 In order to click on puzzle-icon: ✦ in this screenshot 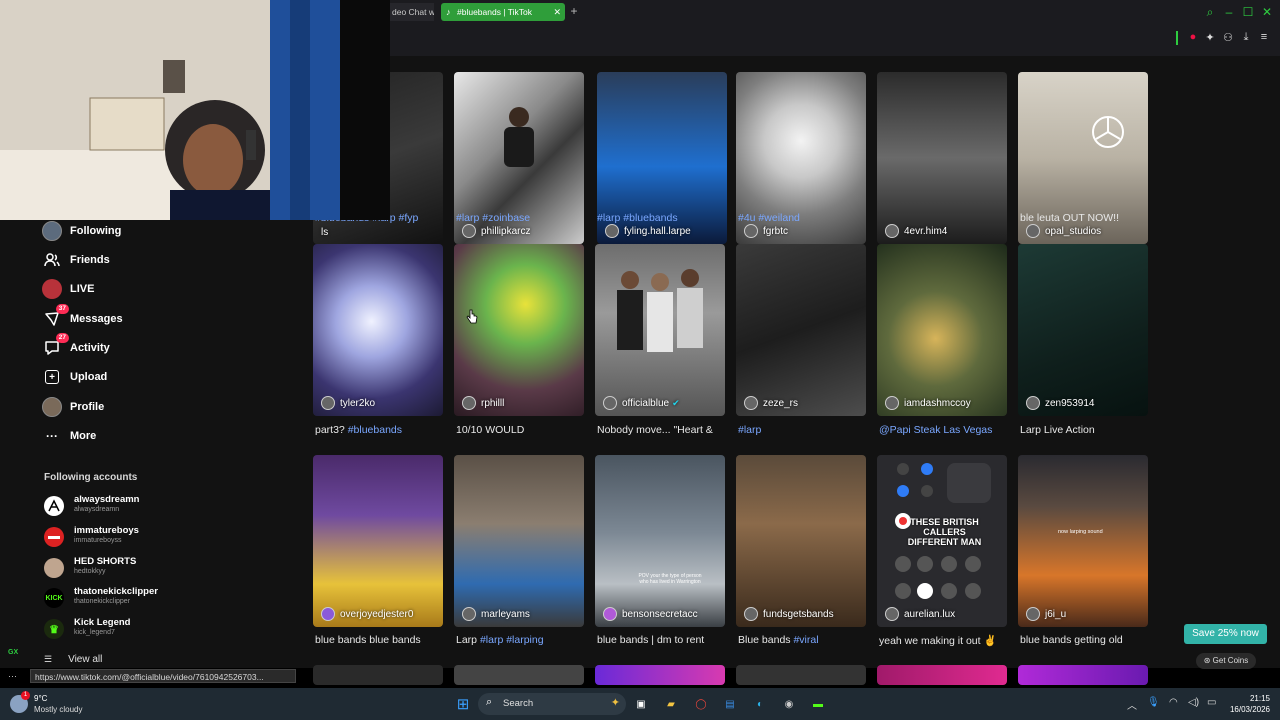, I will do `click(1210, 37)`.